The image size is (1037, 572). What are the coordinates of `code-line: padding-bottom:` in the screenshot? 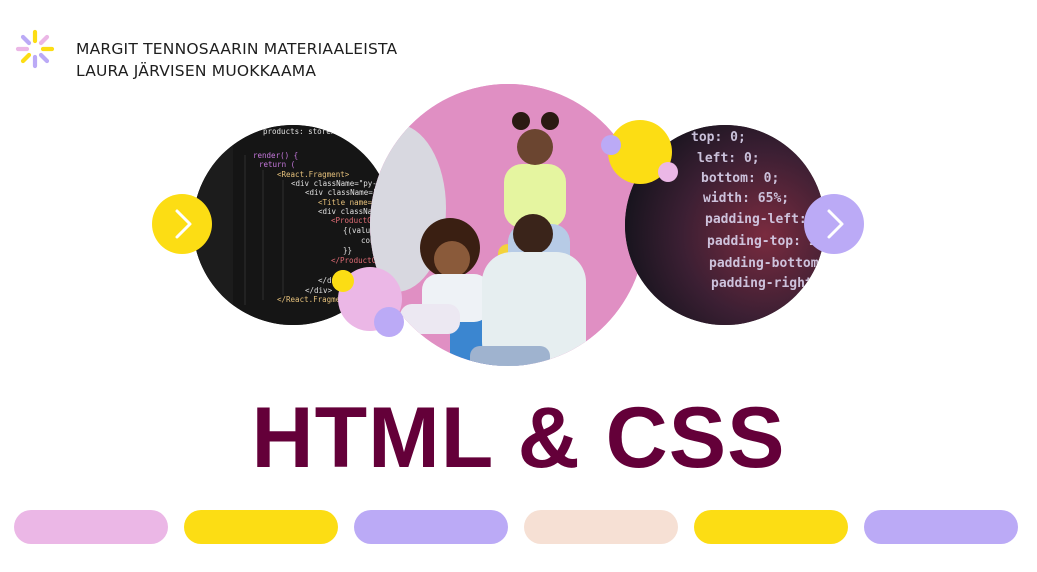 It's located at (767, 263).